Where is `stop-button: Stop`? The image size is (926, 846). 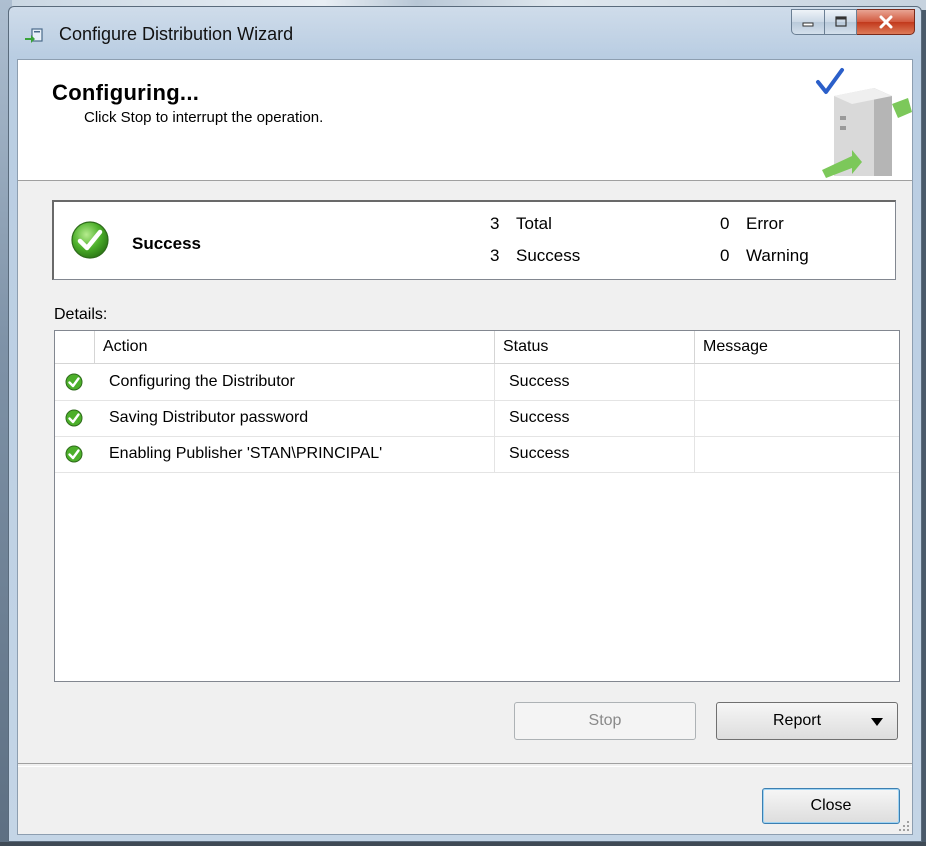
stop-button: Stop is located at coordinates (605, 721).